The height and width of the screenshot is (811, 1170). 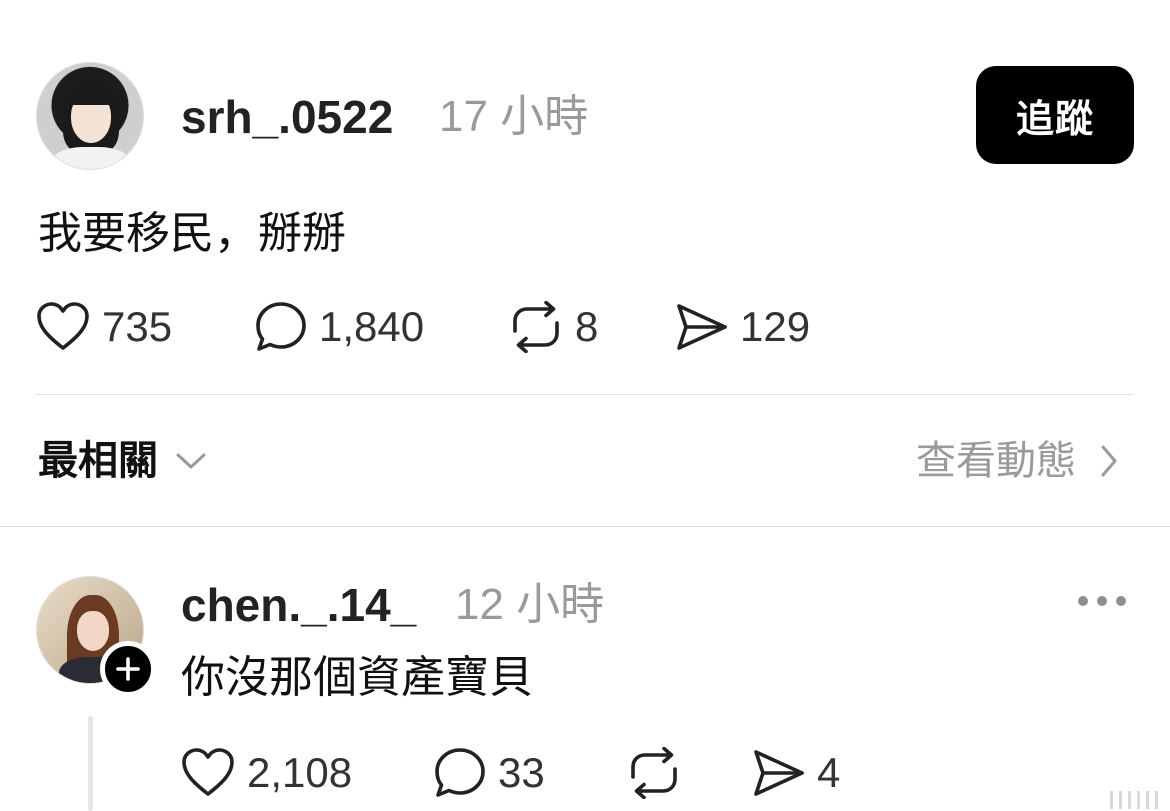 What do you see at coordinates (137, 326) in the screenshot?
I see `like-count: 735` at bounding box center [137, 326].